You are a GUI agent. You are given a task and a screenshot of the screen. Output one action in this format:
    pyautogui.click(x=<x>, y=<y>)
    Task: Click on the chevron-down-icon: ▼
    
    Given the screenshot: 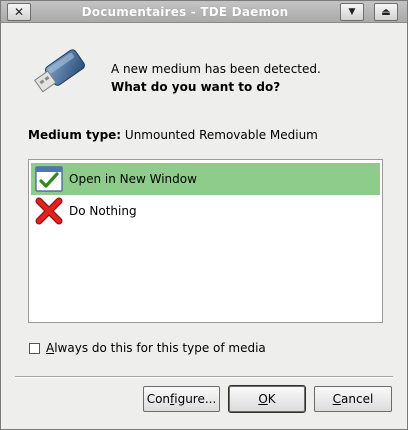 What is the action you would take?
    pyautogui.click(x=352, y=12)
    